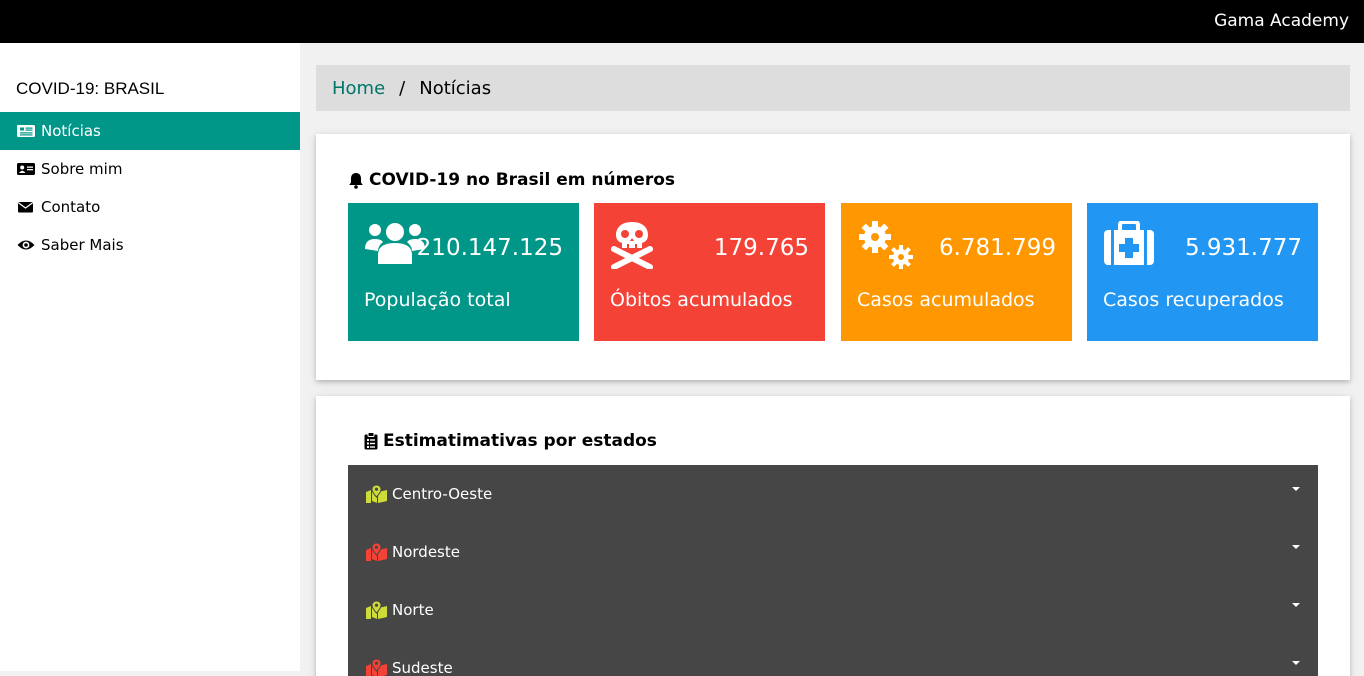 This screenshot has height=676, width=1364. Describe the element at coordinates (833, 494) in the screenshot. I see `accordion-item-centro-oeste: Centro-Oeste` at that location.